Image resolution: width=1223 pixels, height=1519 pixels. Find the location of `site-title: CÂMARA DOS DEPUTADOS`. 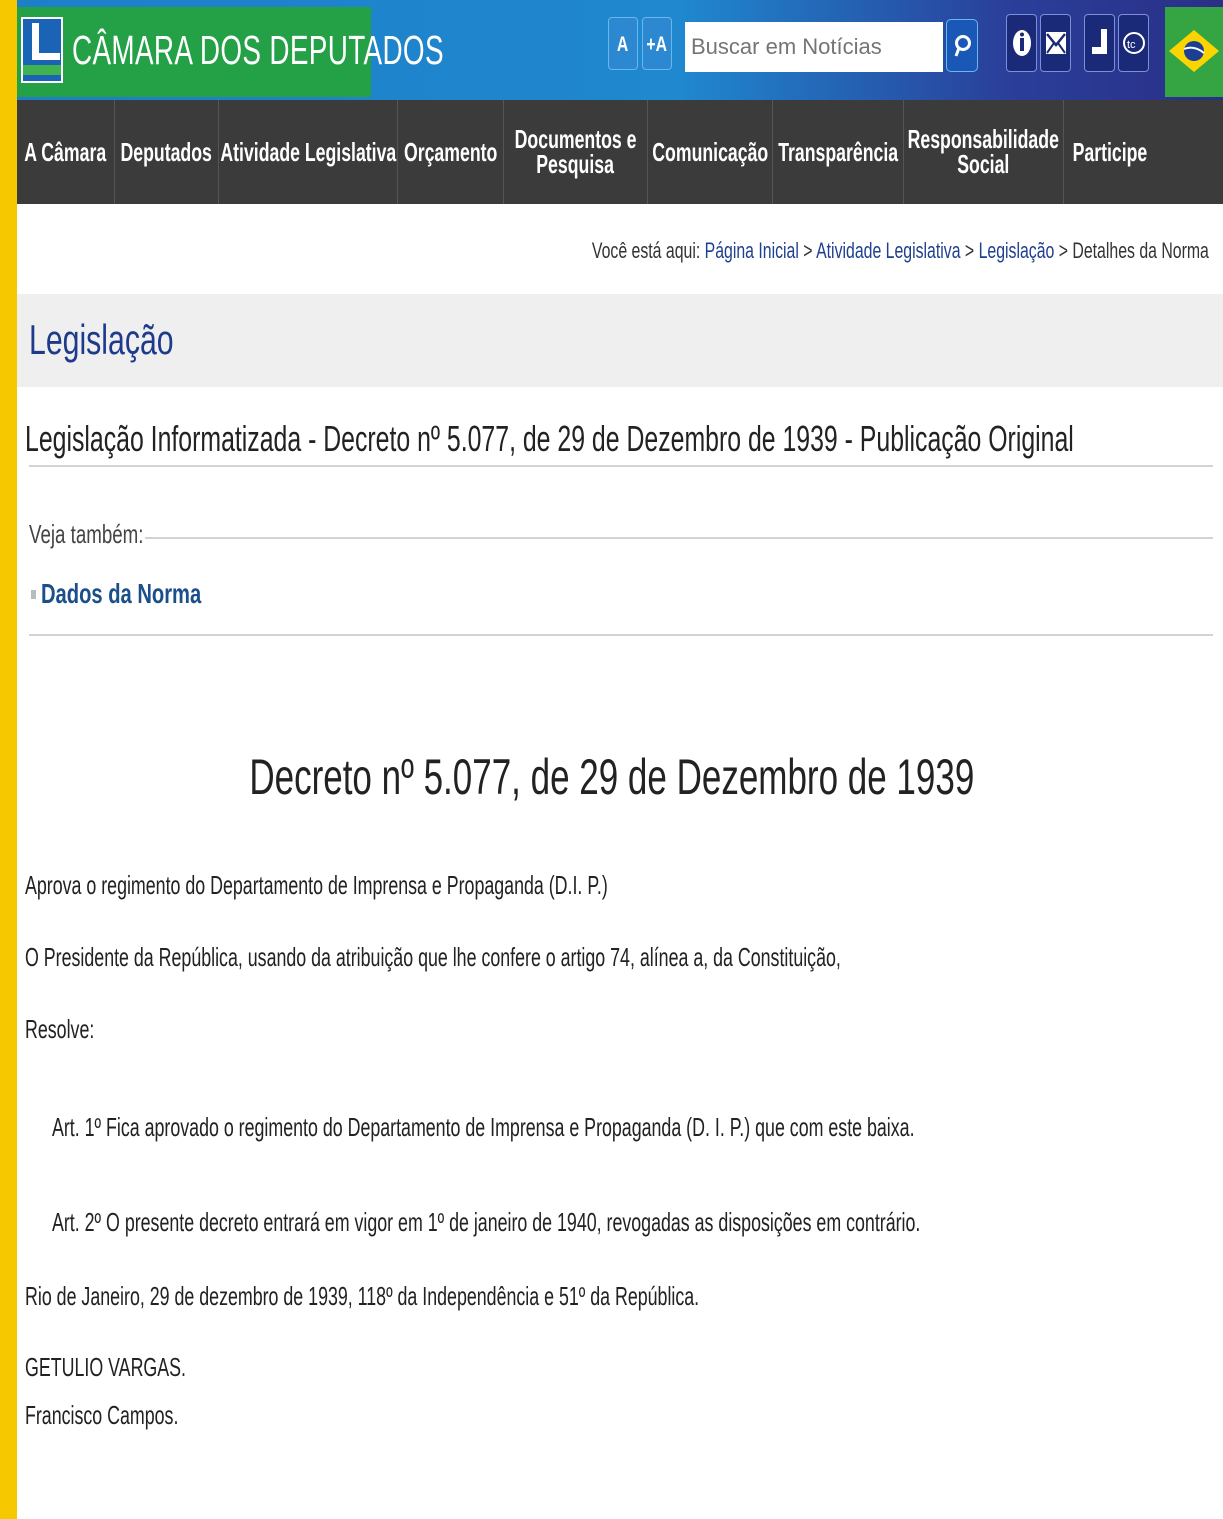

site-title: CÂMARA DOS DEPUTADOS is located at coordinates (258, 50).